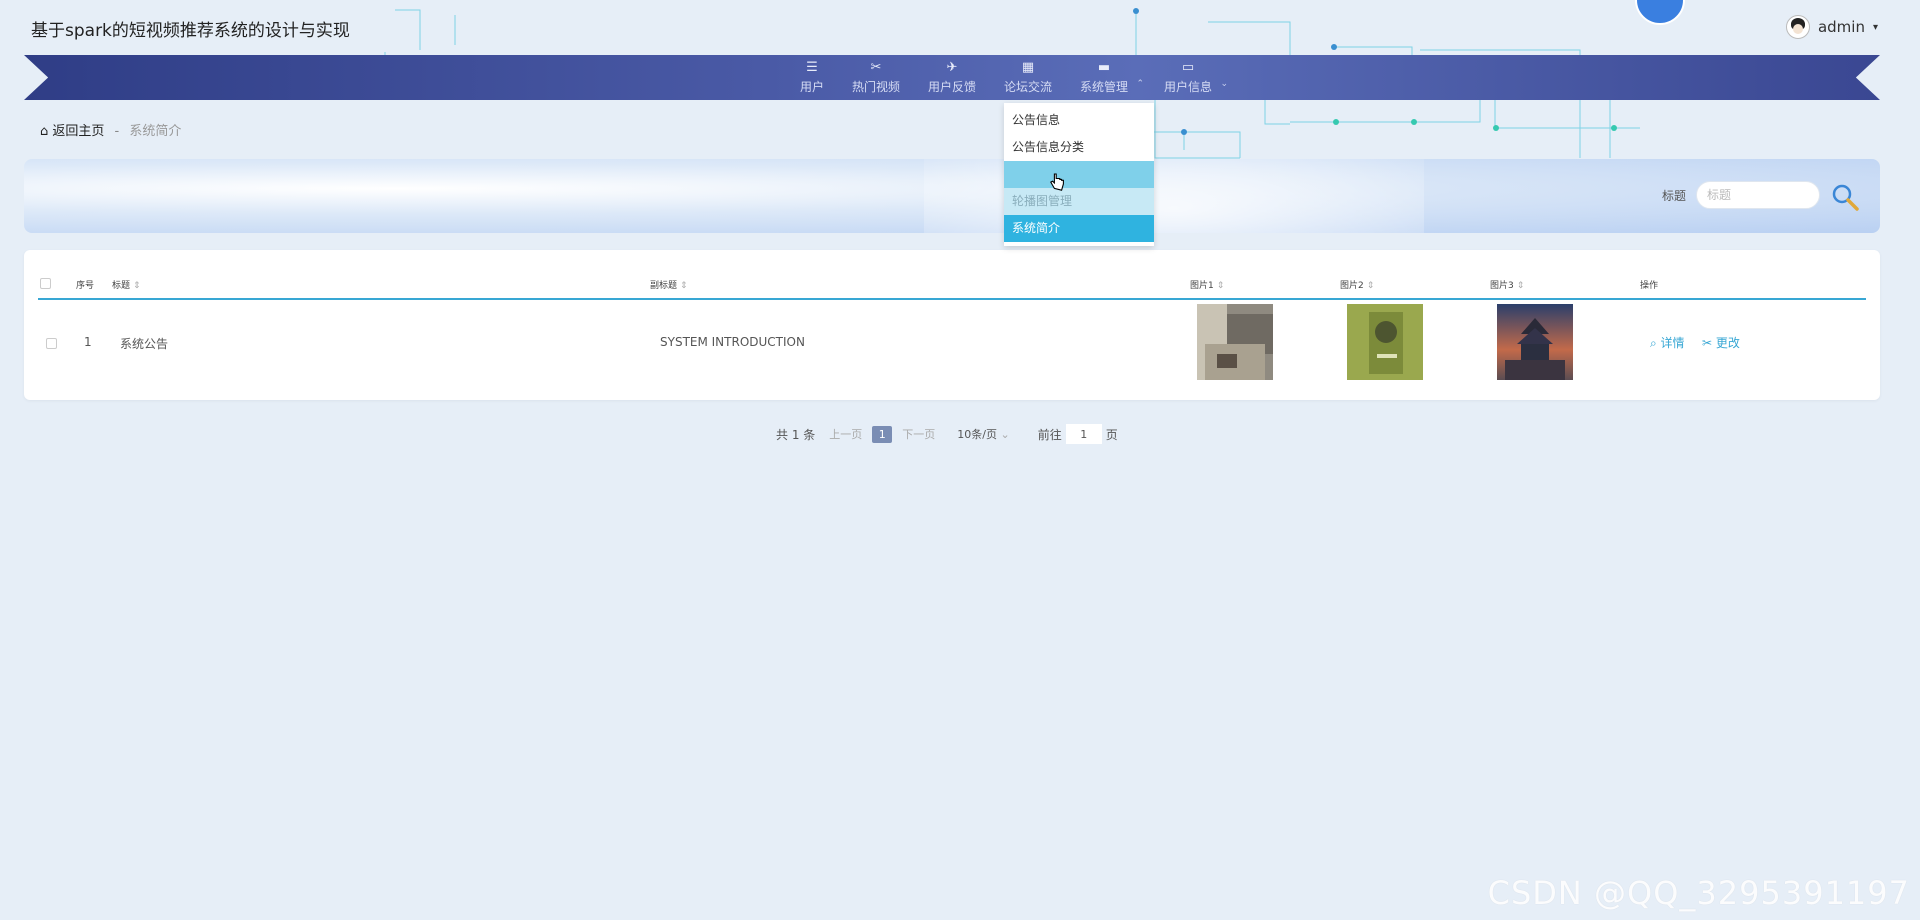  Describe the element at coordinates (110, 129) in the screenshot. I see `breadcrumb: ⌂ 返回主页 - 系统简介` at that location.